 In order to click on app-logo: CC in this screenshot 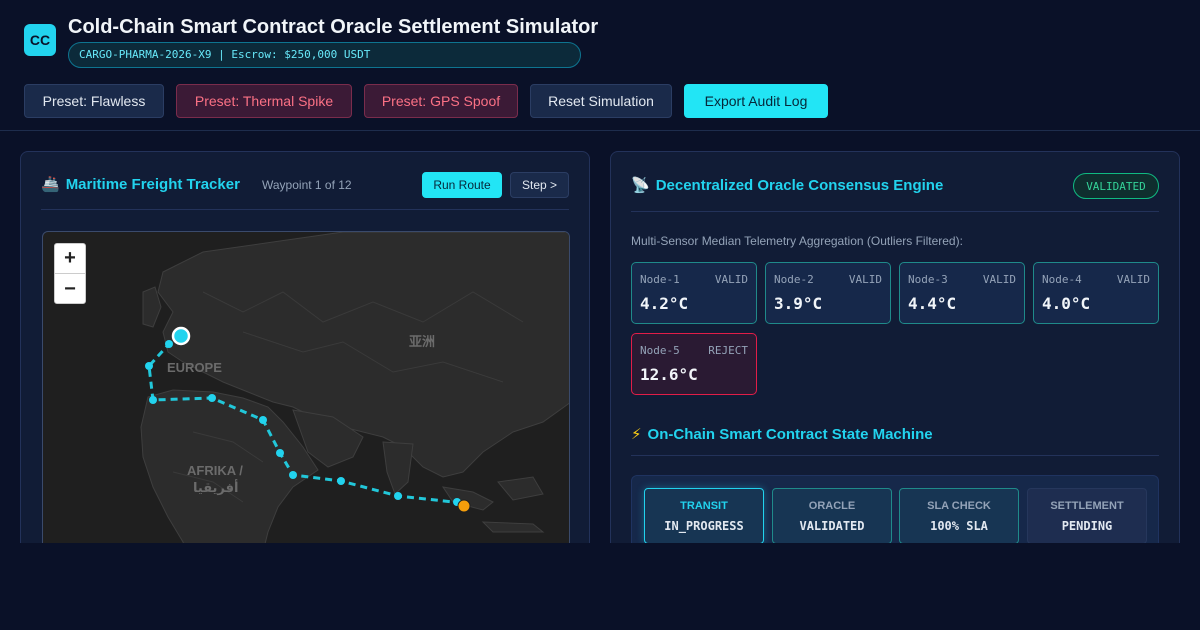, I will do `click(40, 40)`.